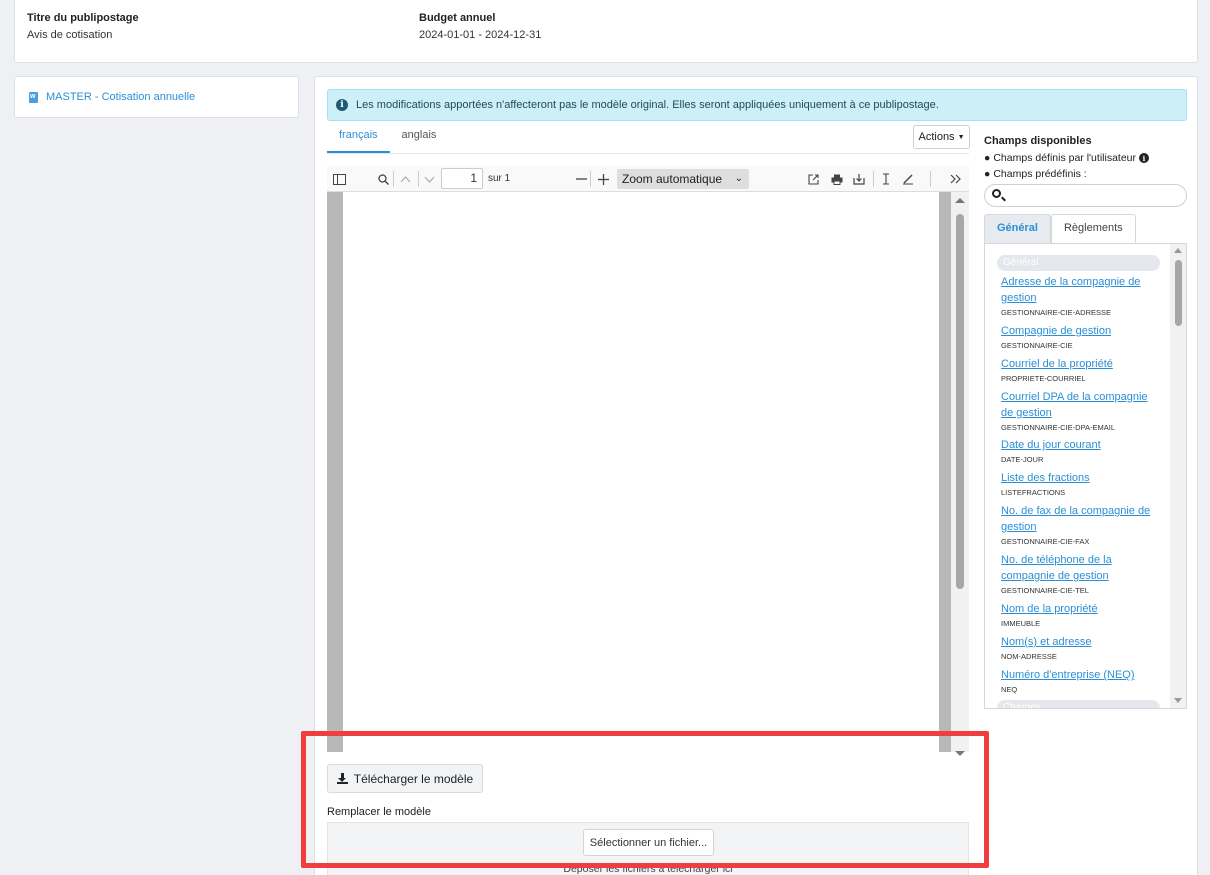 Image resolution: width=1210 pixels, height=875 pixels. I want to click on scroll-down-arrow-icon, so click(1178, 700).